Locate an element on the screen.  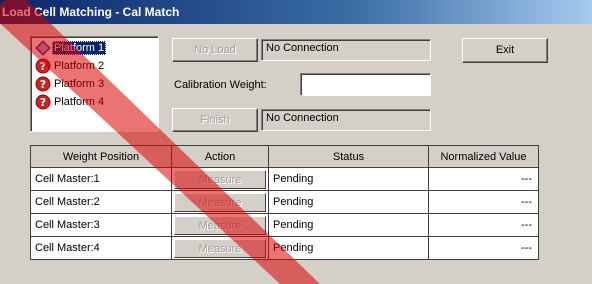
calibration-weight-label: Calibration Weight: is located at coordinates (220, 85).